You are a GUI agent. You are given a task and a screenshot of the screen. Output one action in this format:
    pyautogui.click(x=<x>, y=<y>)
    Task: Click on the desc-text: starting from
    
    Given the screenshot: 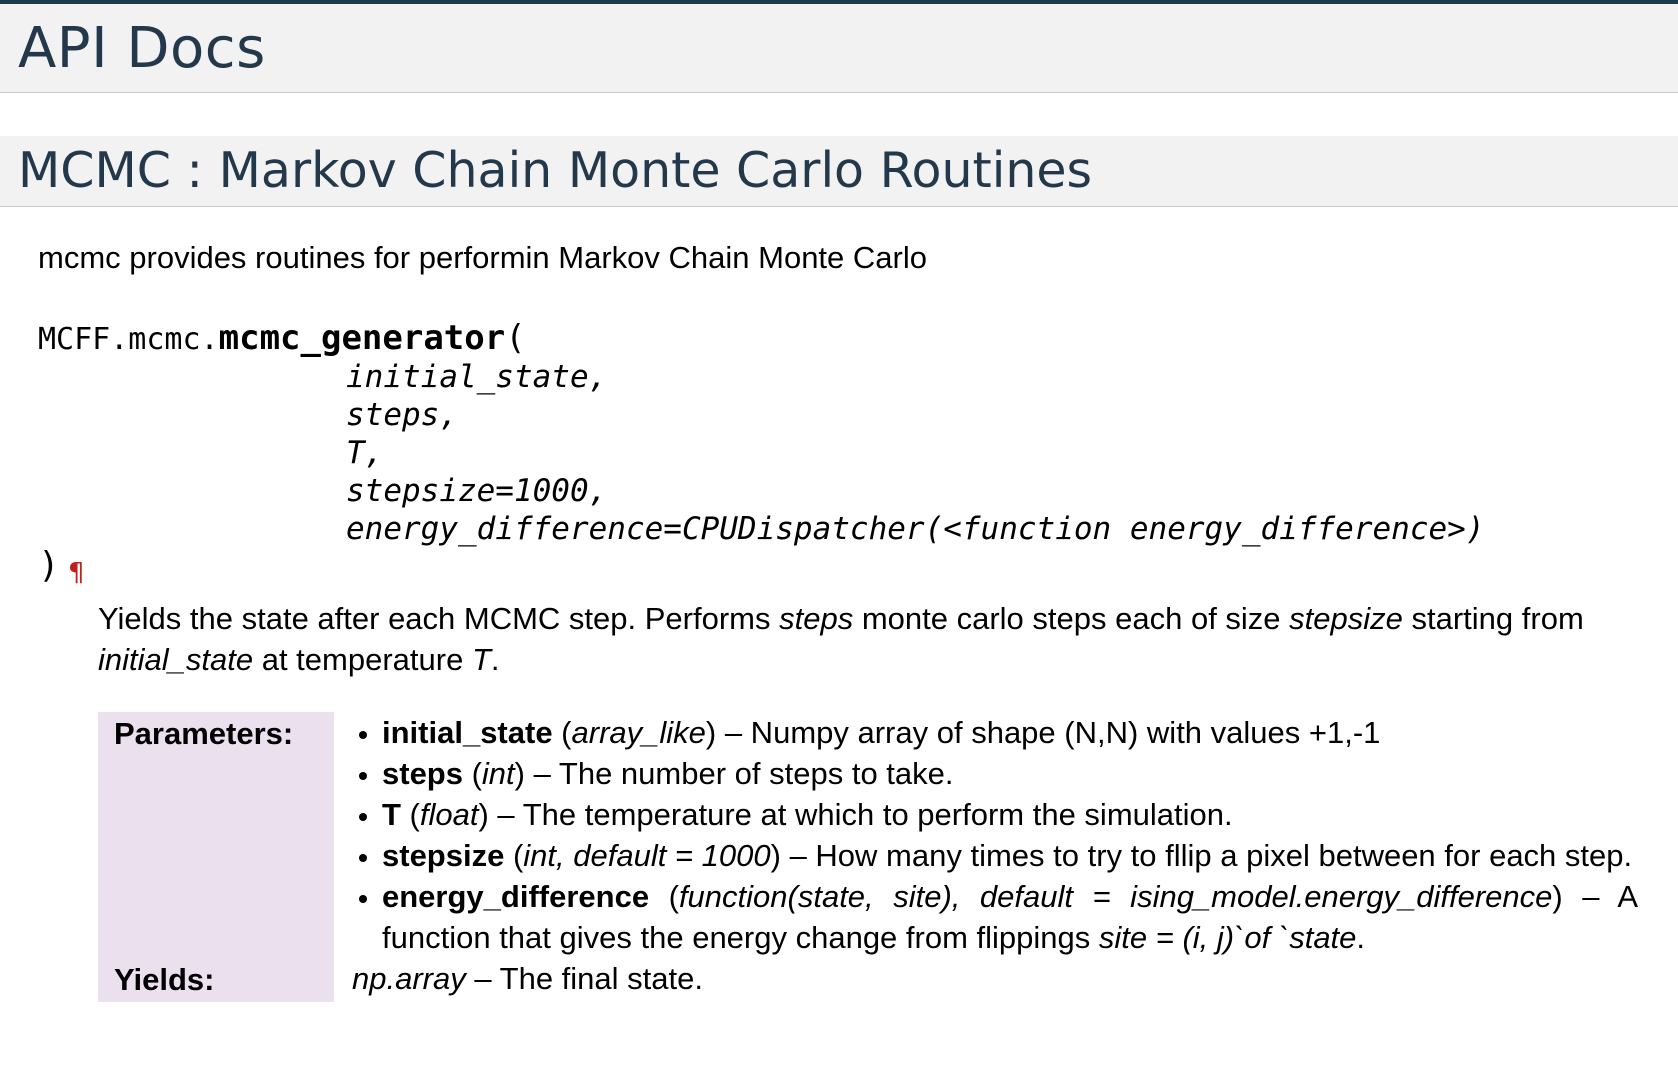 What is the action you would take?
    pyautogui.click(x=1493, y=618)
    